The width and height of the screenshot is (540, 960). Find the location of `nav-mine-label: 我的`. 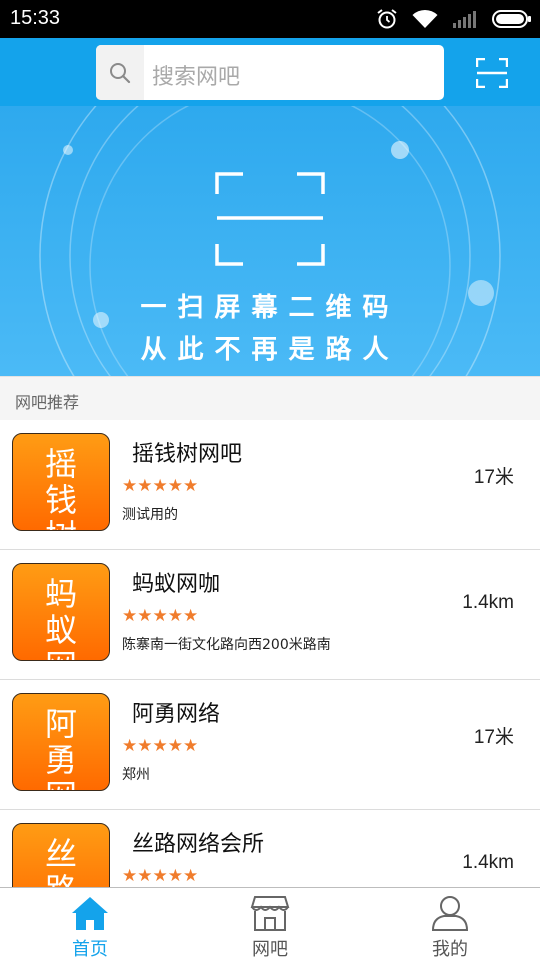

nav-mine-label: 我的 is located at coordinates (450, 949).